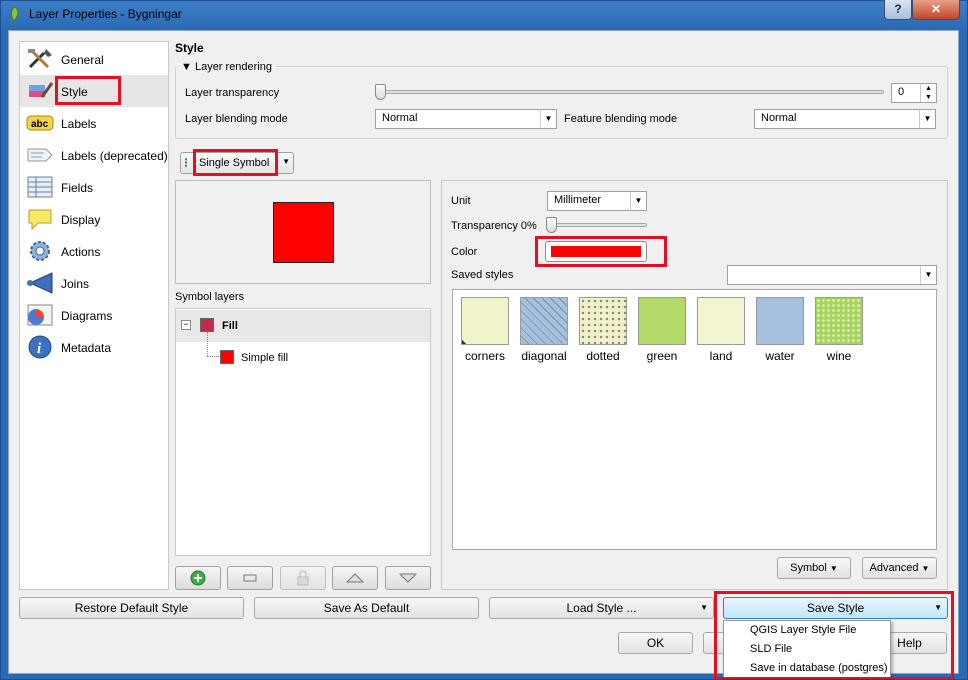 The height and width of the screenshot is (680, 968). What do you see at coordinates (87, 316) in the screenshot?
I see `sidebar-item-label: Diagrams` at bounding box center [87, 316].